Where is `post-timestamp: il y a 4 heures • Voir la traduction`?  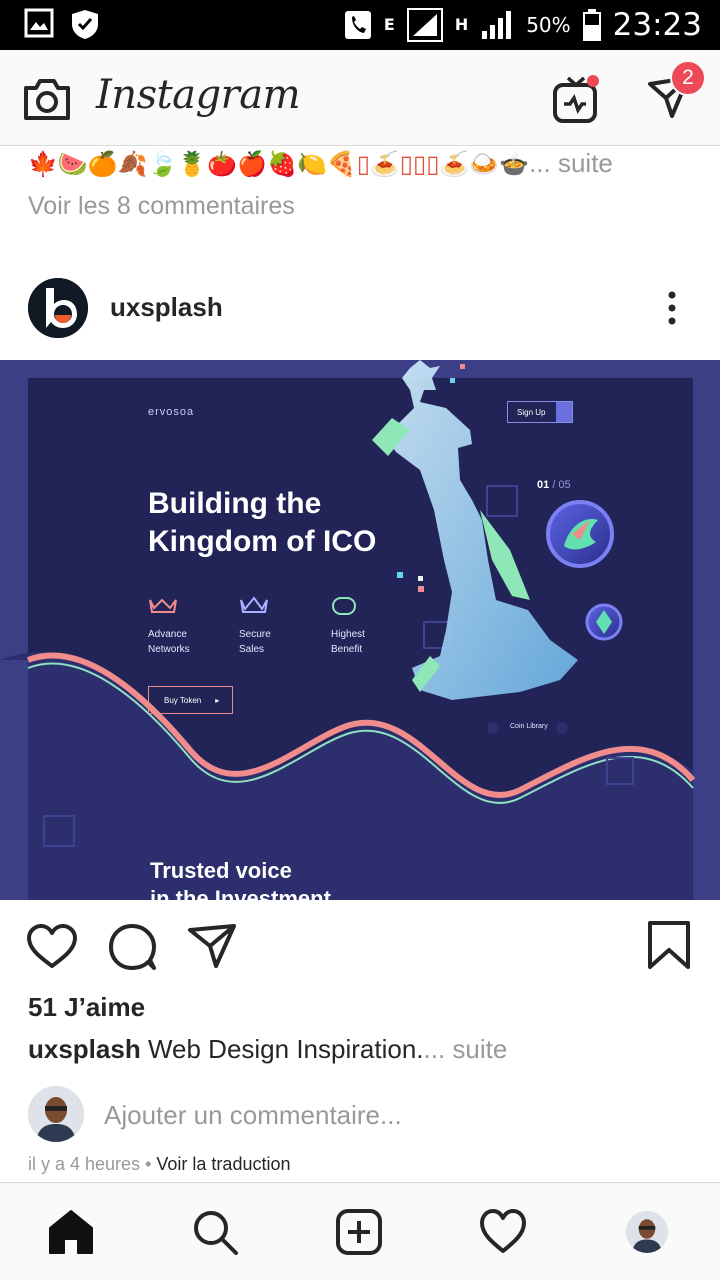
post-timestamp: il y a 4 heures • Voir la traduction is located at coordinates (159, 1164).